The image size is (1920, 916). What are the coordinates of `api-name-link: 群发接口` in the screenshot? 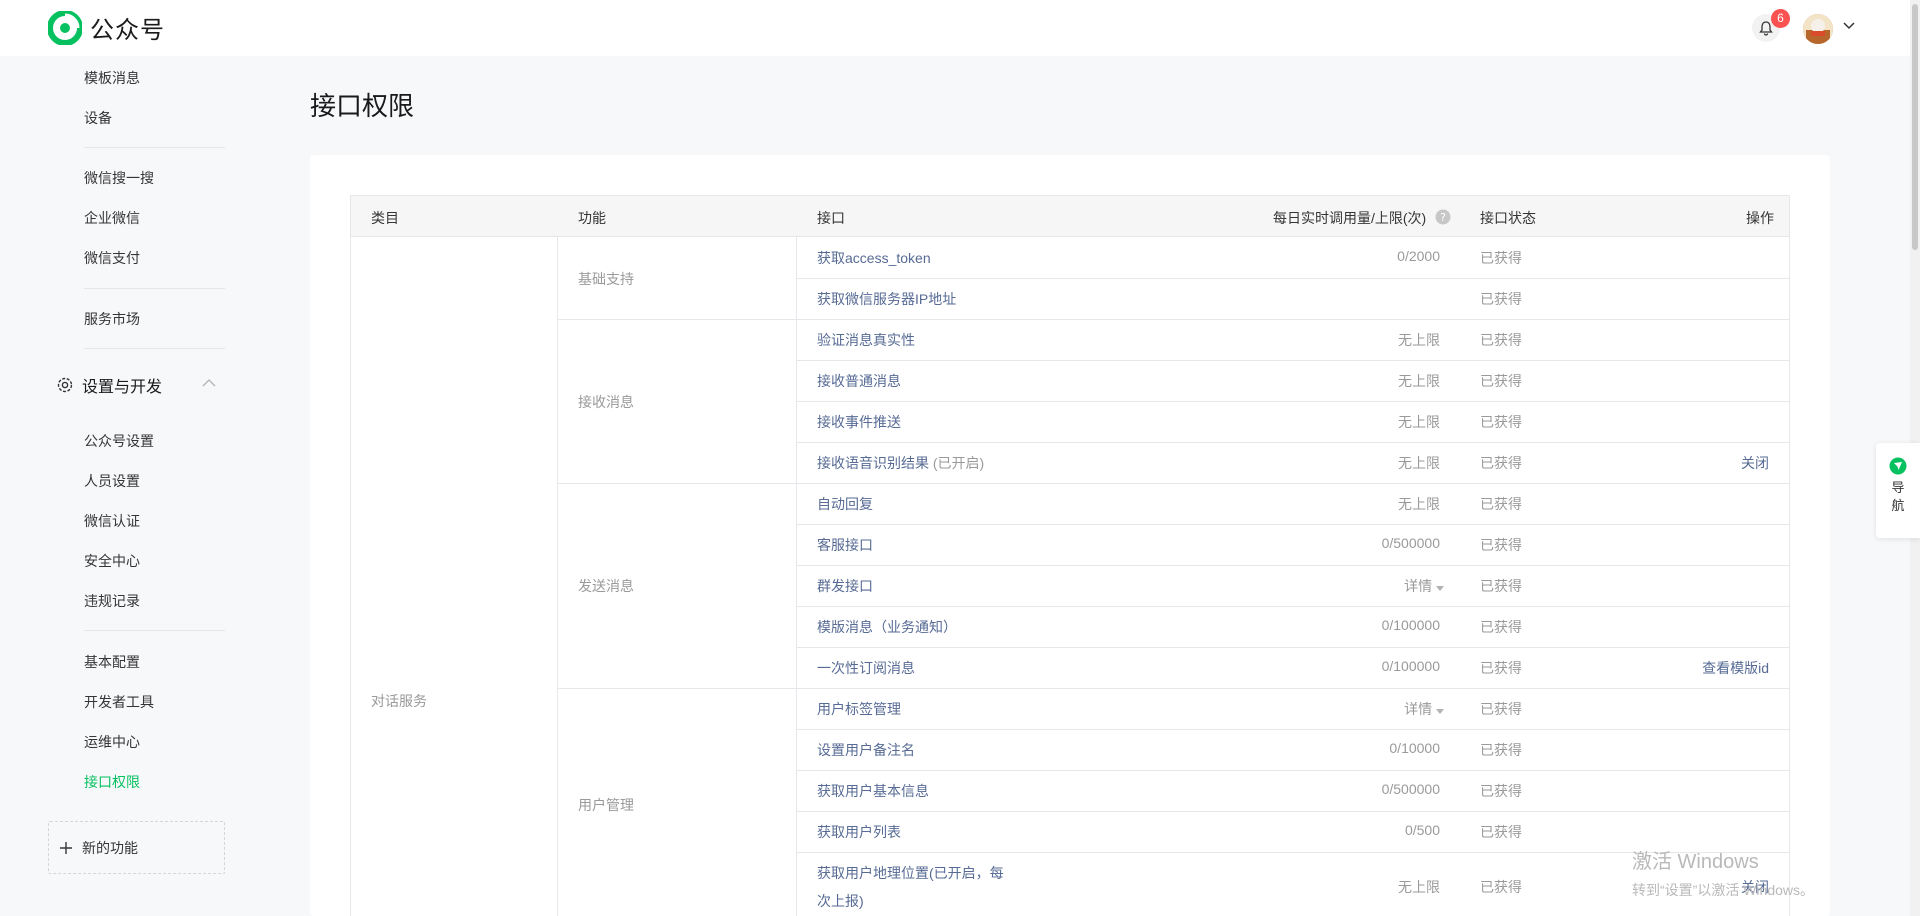 It's located at (845, 586).